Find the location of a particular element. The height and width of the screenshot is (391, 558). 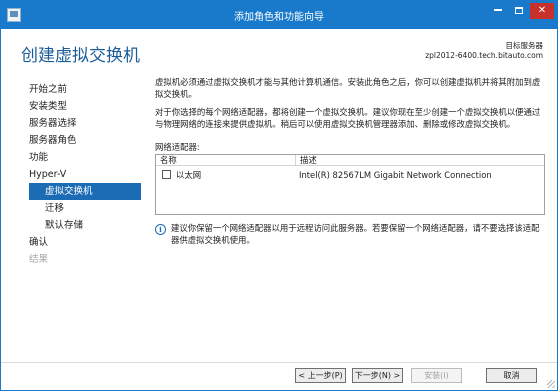

title-bar: 添加角色和功能向导 ✕ is located at coordinates (279, 15).